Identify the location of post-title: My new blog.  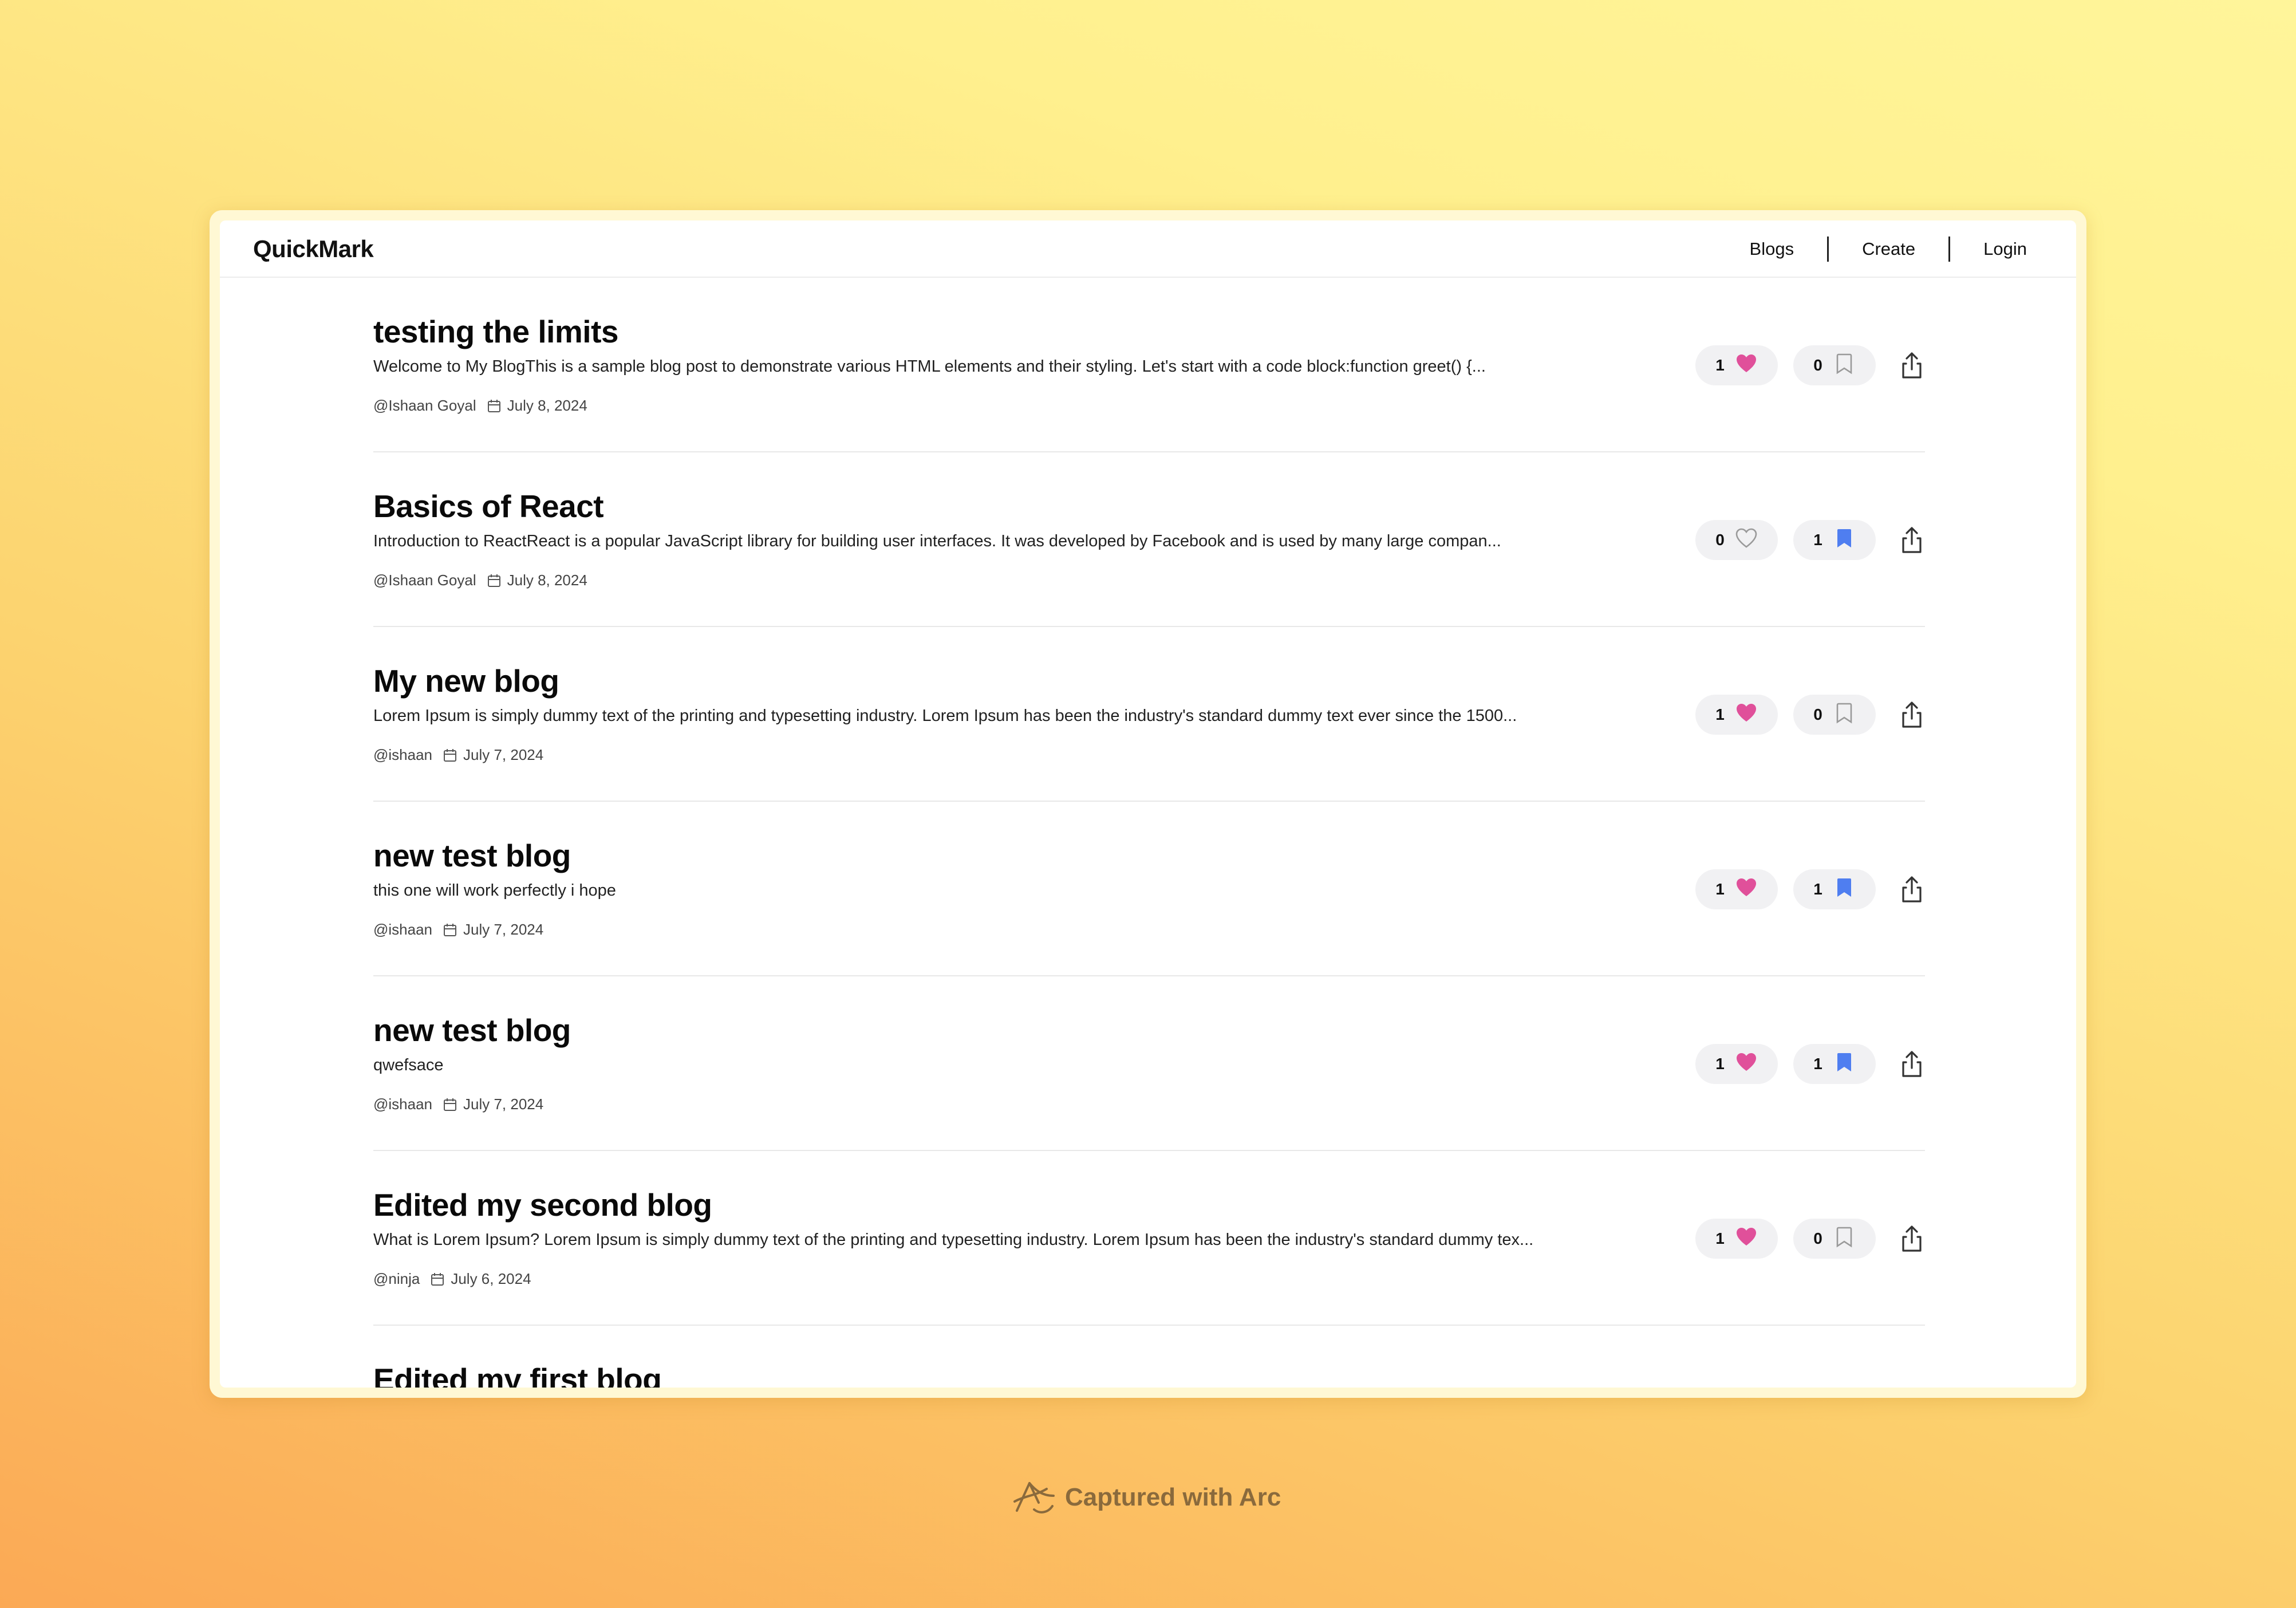
(466, 681).